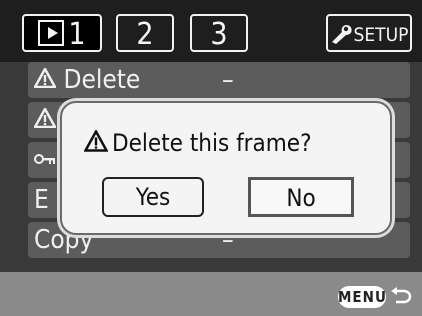 Image resolution: width=422 pixels, height=316 pixels. I want to click on menu-button: MENU, so click(362, 297).